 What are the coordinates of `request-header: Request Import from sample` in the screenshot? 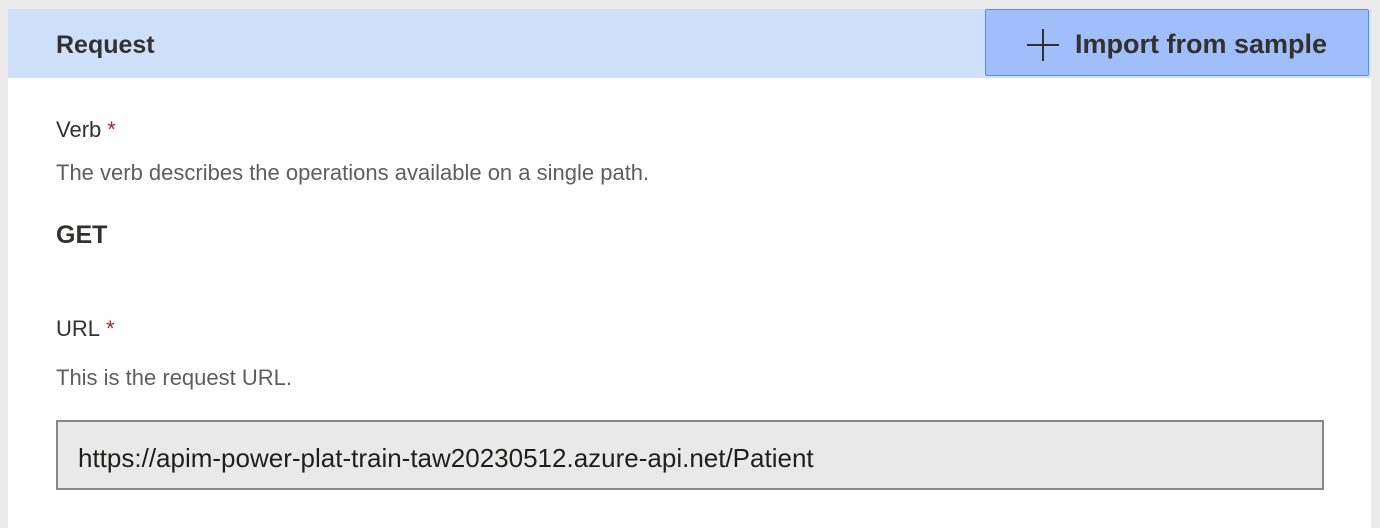 It's located at (689, 43).